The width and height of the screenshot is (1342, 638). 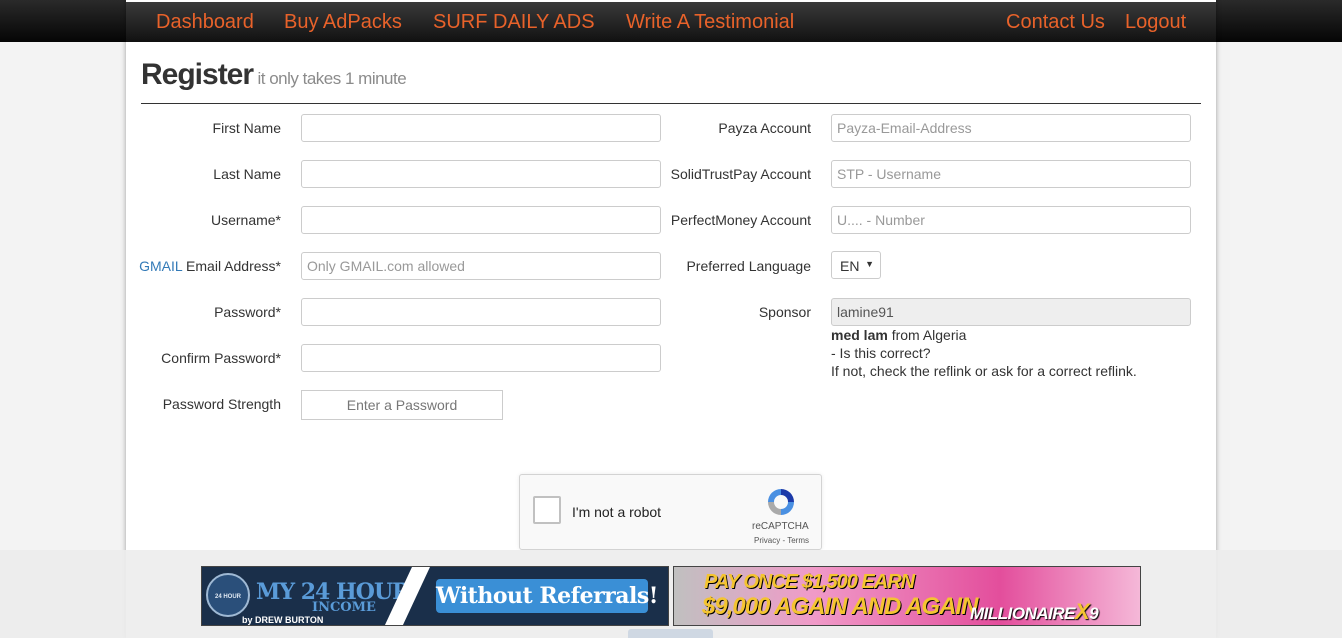 I want to click on password-input, so click(x=481, y=312).